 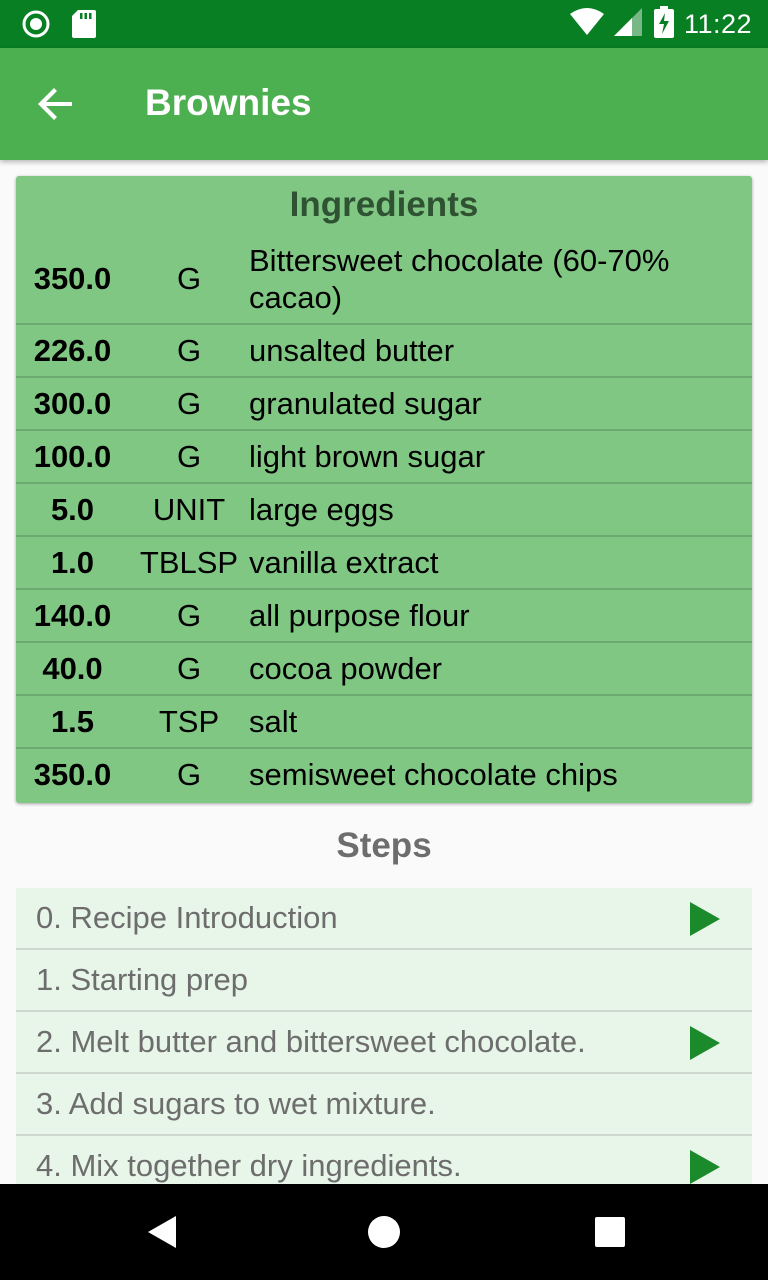 I want to click on wifi-icon, so click(x=586, y=24).